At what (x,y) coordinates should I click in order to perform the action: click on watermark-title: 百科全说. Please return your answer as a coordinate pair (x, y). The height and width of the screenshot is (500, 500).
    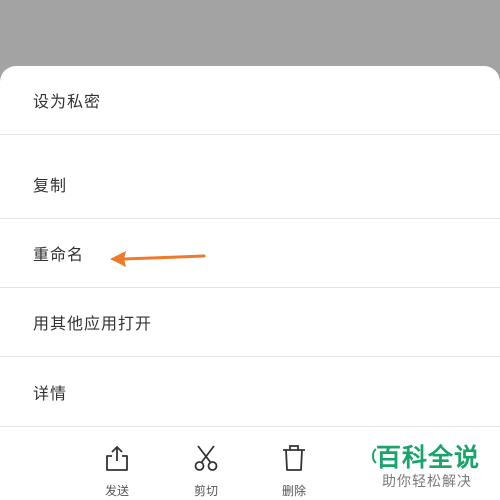
    Looking at the image, I should click on (428, 457).